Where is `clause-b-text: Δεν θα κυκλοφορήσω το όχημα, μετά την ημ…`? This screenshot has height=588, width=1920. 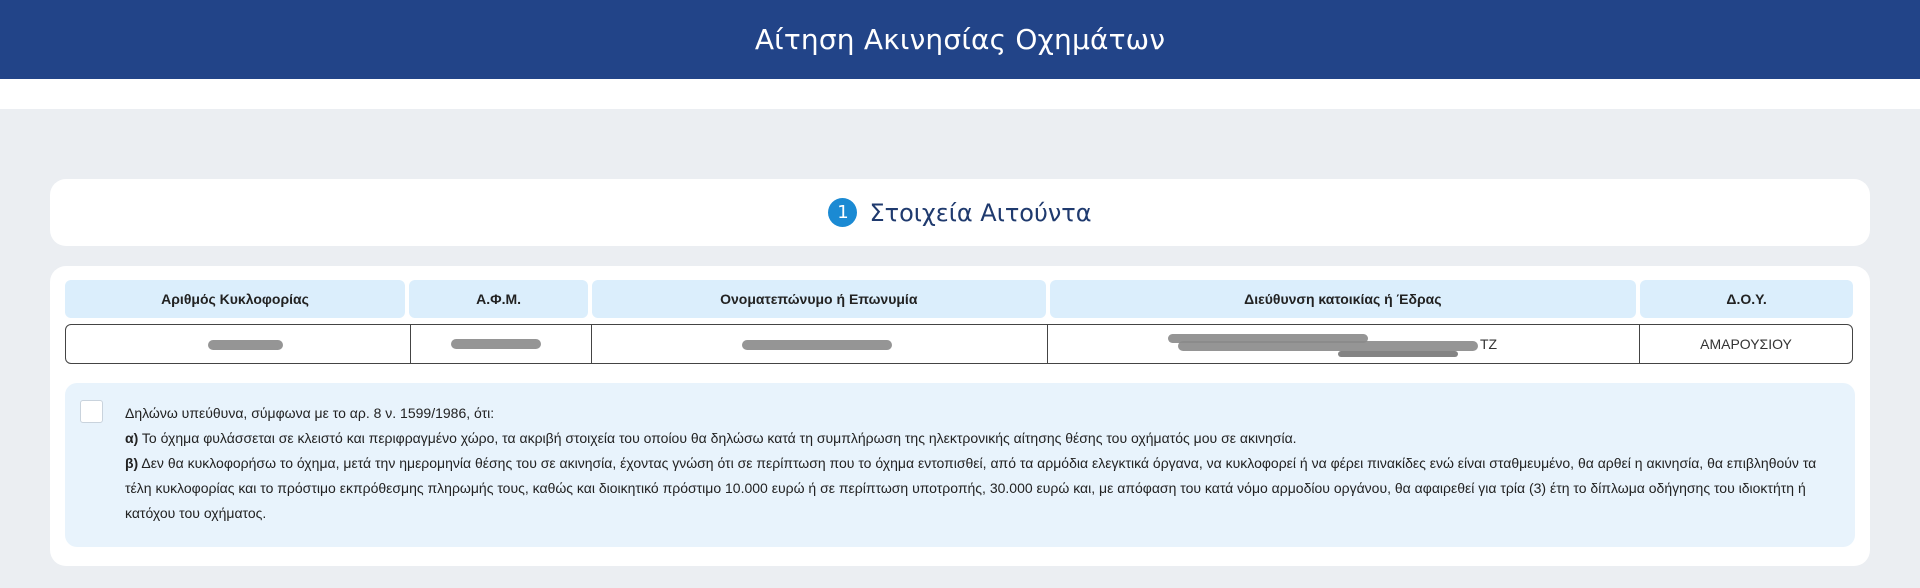
clause-b-text: Δεν θα κυκλοφορήσω το όχημα, μετά την ημ… is located at coordinates (971, 488).